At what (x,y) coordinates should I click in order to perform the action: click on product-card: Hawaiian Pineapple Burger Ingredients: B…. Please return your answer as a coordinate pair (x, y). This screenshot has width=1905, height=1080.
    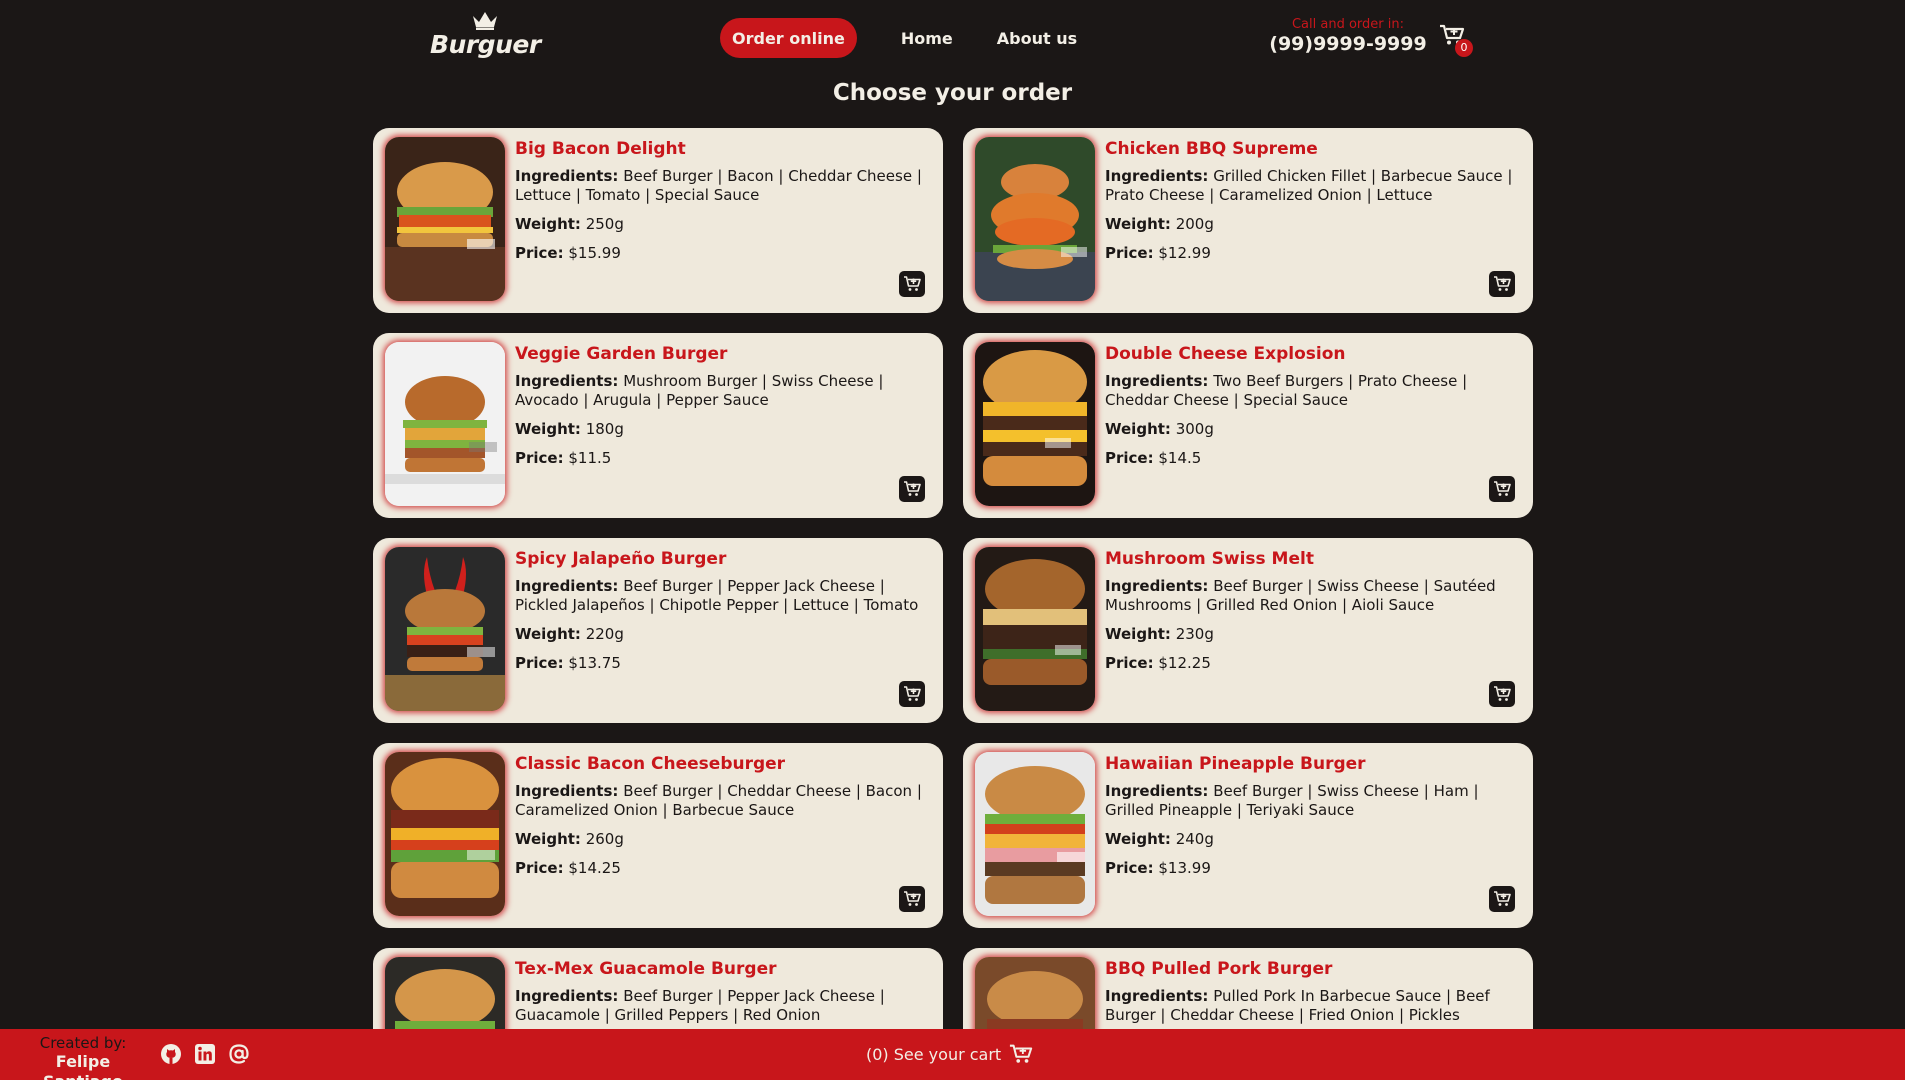
    Looking at the image, I should click on (1248, 835).